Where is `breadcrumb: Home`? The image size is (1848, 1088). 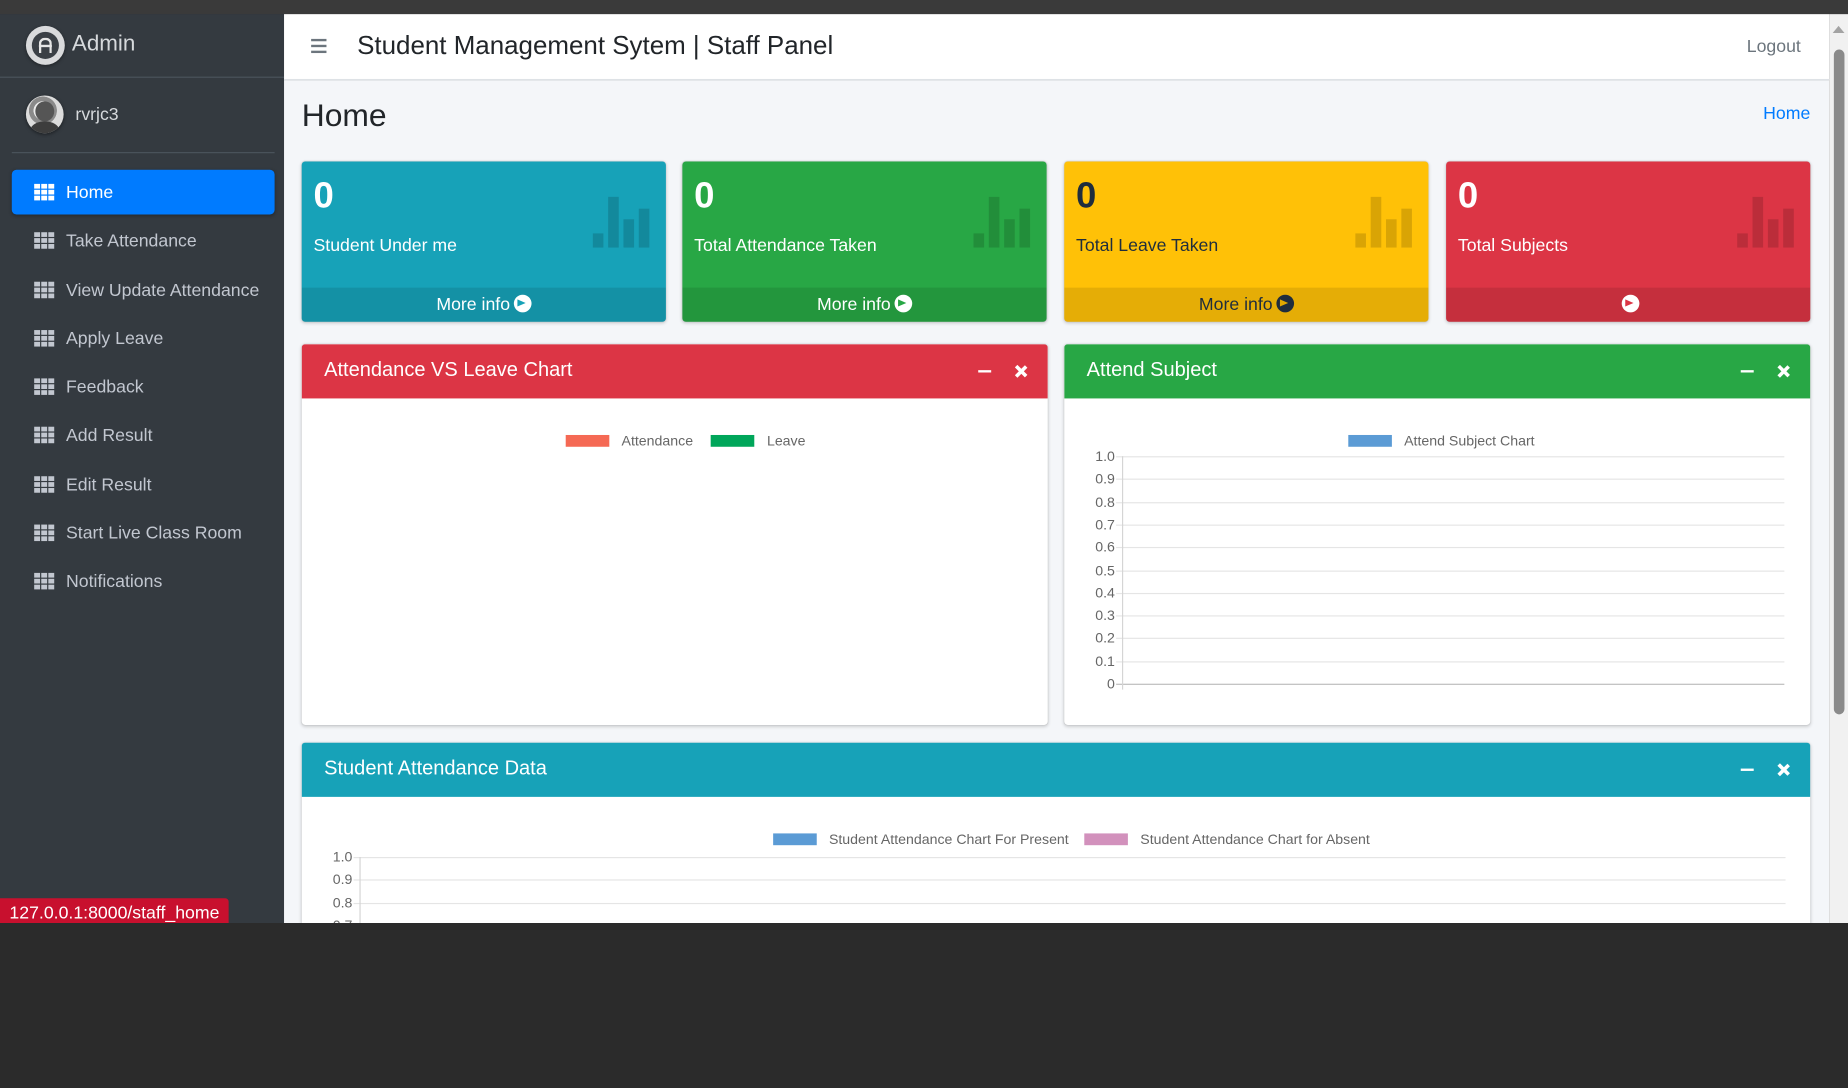 breadcrumb: Home is located at coordinates (1786, 114).